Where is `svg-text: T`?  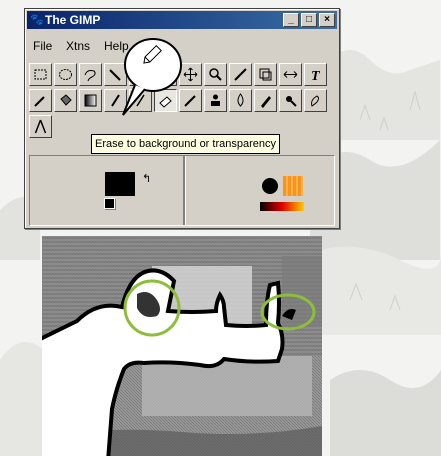 svg-text: T is located at coordinates (316, 76).